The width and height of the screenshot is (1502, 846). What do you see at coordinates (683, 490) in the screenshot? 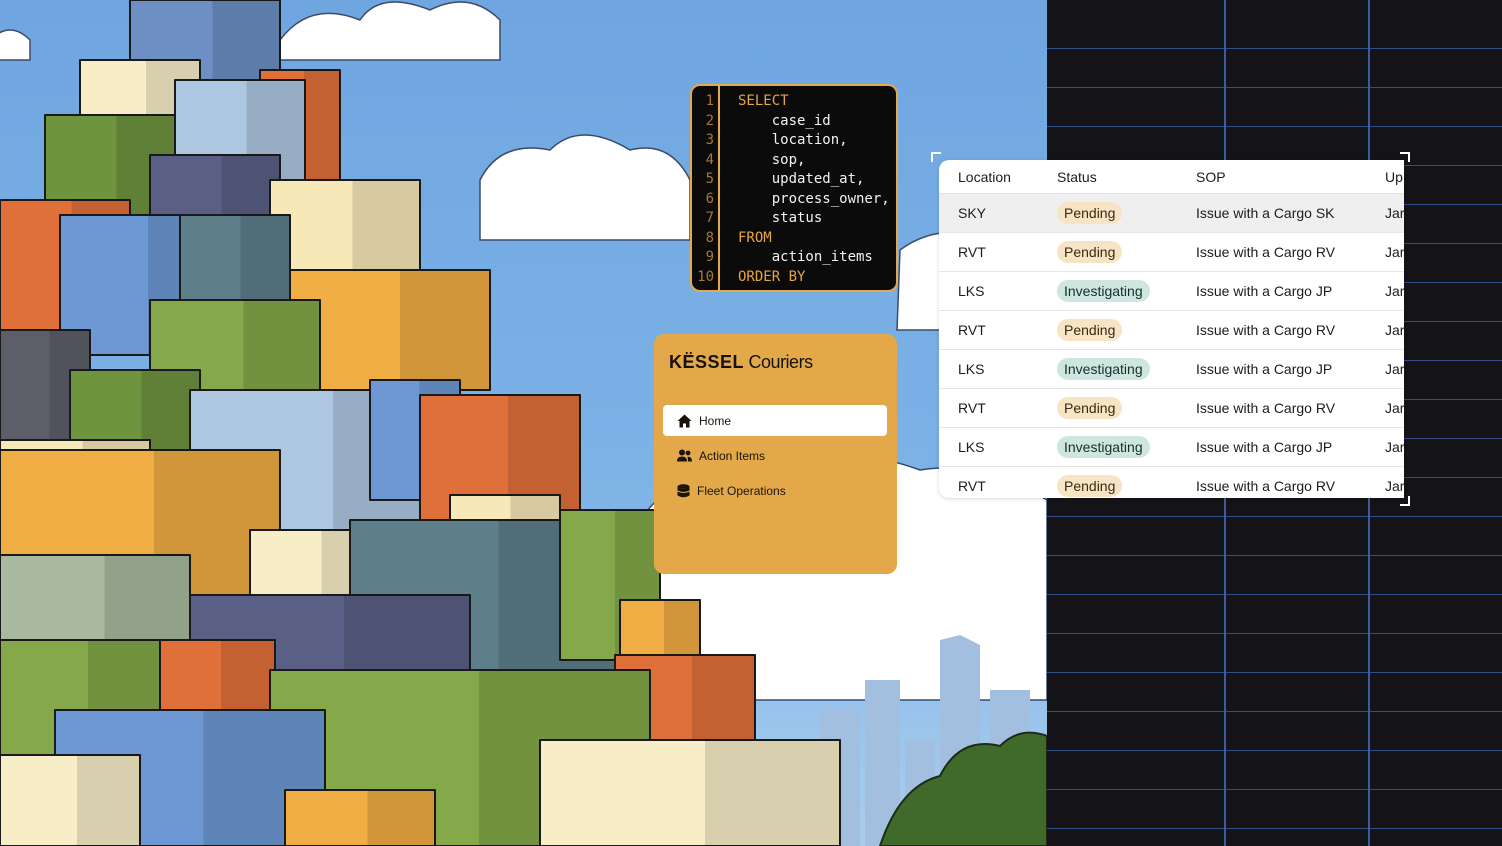
I see `database-icon` at bounding box center [683, 490].